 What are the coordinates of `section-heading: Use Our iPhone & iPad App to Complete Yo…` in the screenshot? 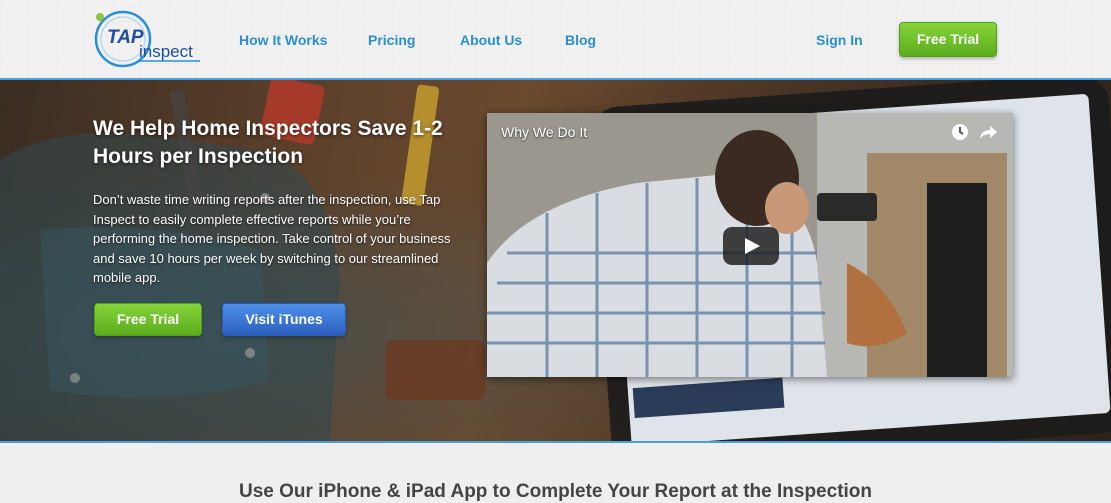 It's located at (555, 491).